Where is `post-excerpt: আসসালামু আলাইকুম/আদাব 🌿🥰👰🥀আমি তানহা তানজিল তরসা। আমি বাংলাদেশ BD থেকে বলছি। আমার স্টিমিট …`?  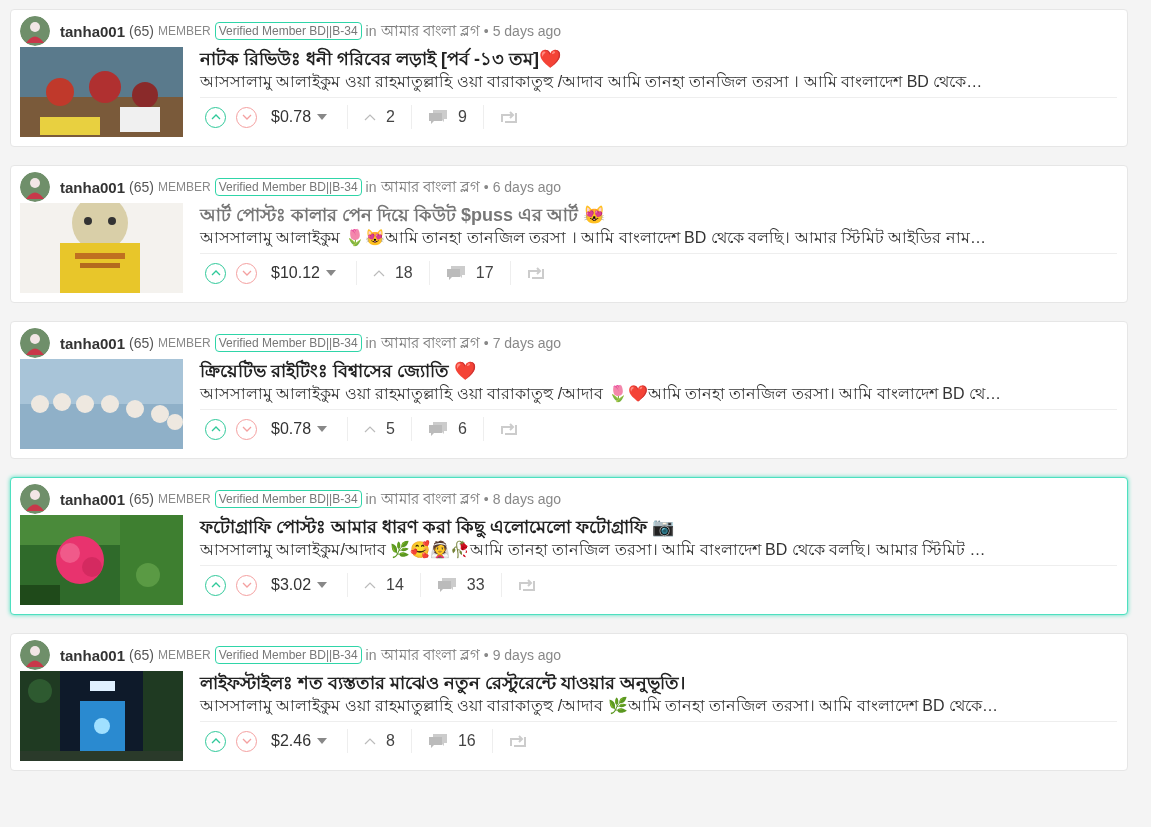
post-excerpt: আসসালামু আলাইকুম/আদাব 🌿🥰👰🥀আমি তানহা তানজিল তরসা। আমি বাংলাদেশ BD থেকে বলছি। আমার স্টিমিট … is located at coordinates (658, 552).